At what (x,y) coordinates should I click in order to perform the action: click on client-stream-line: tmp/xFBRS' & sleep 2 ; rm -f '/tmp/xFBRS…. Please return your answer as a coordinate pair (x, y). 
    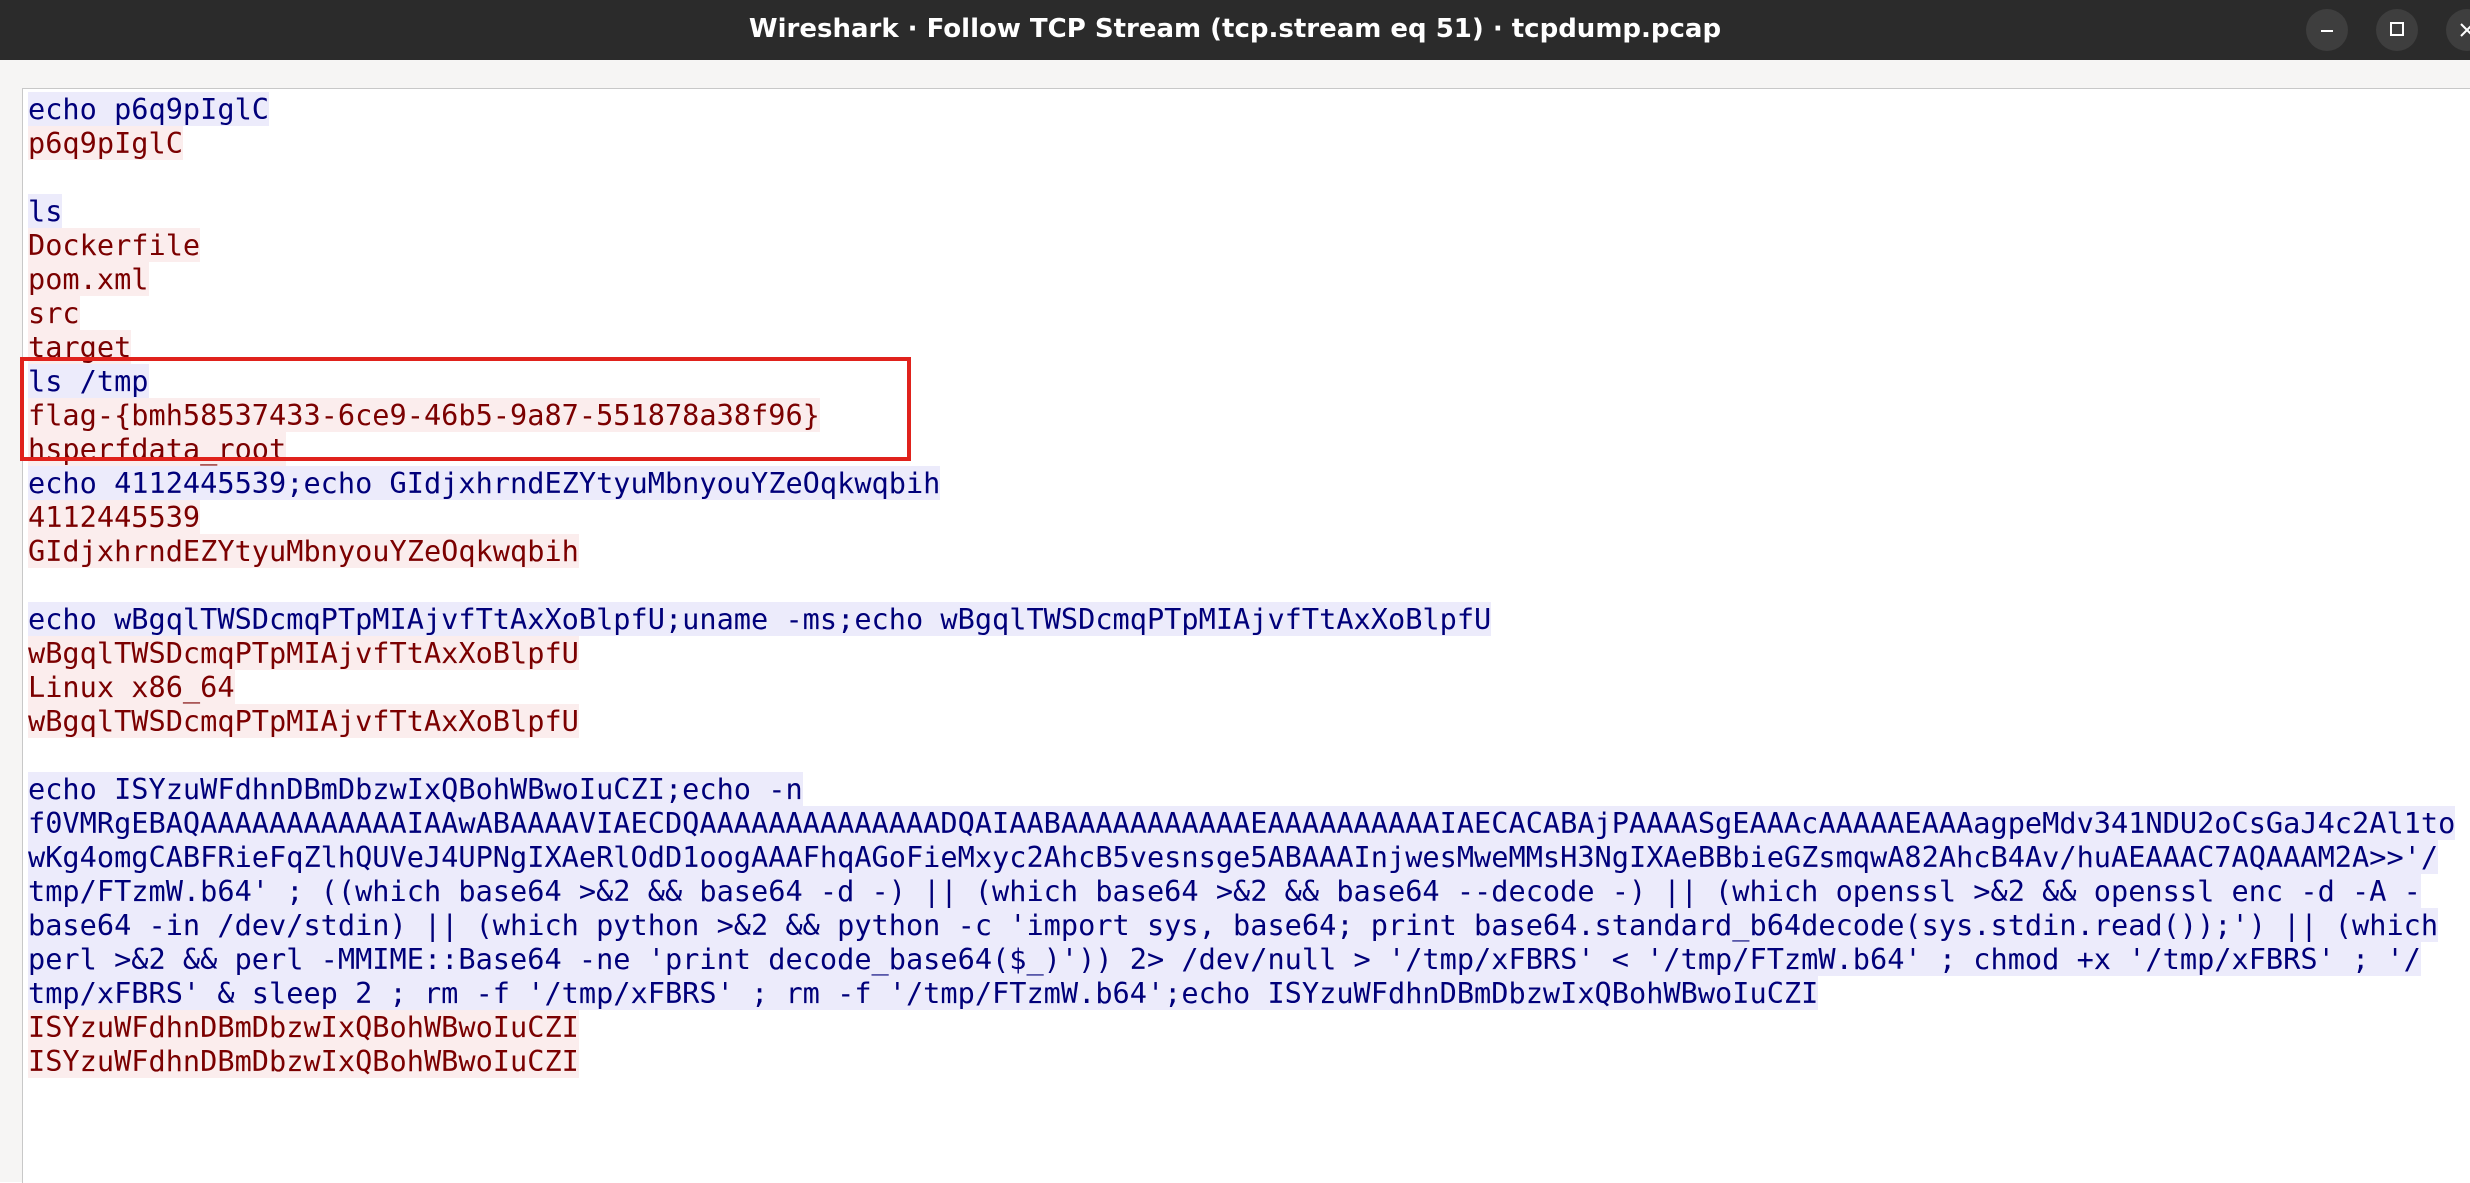
    Looking at the image, I should click on (1248, 993).